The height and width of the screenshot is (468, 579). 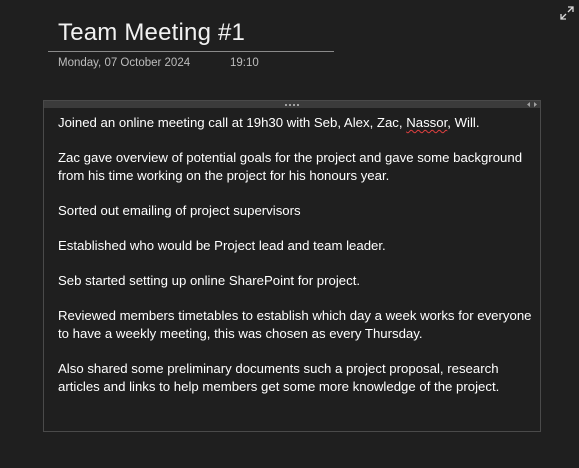 I want to click on title-divider, so click(x=191, y=51).